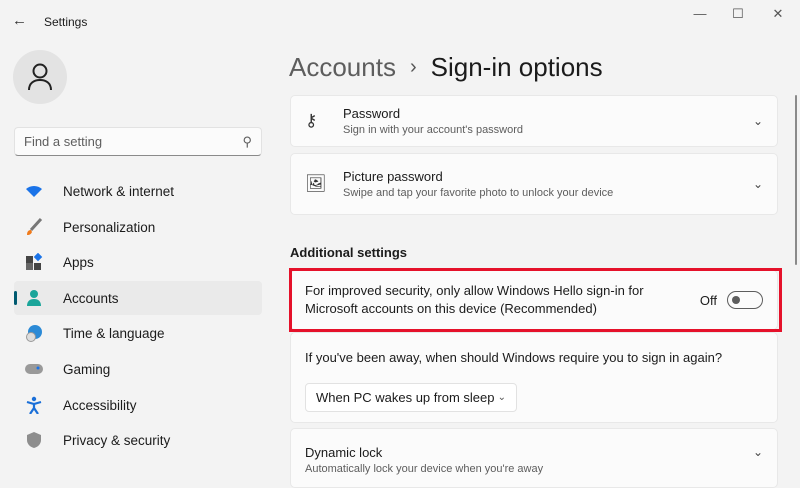  I want to click on page-title: Sign-in options, so click(516, 67).